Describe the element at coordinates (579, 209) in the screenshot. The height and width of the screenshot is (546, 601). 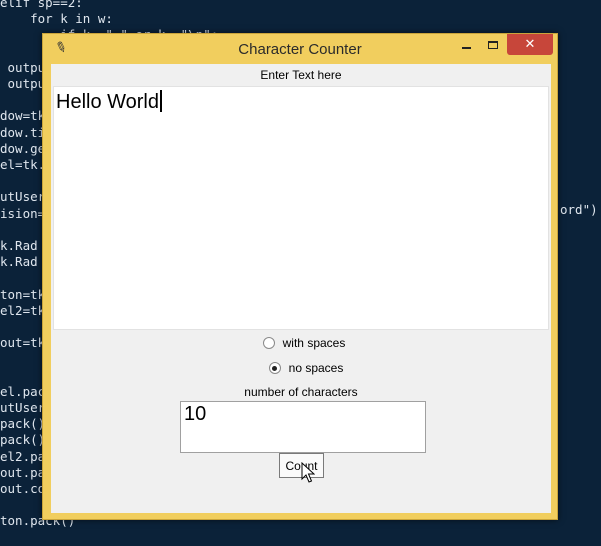
I see `code-line-fragment: ord")` at that location.